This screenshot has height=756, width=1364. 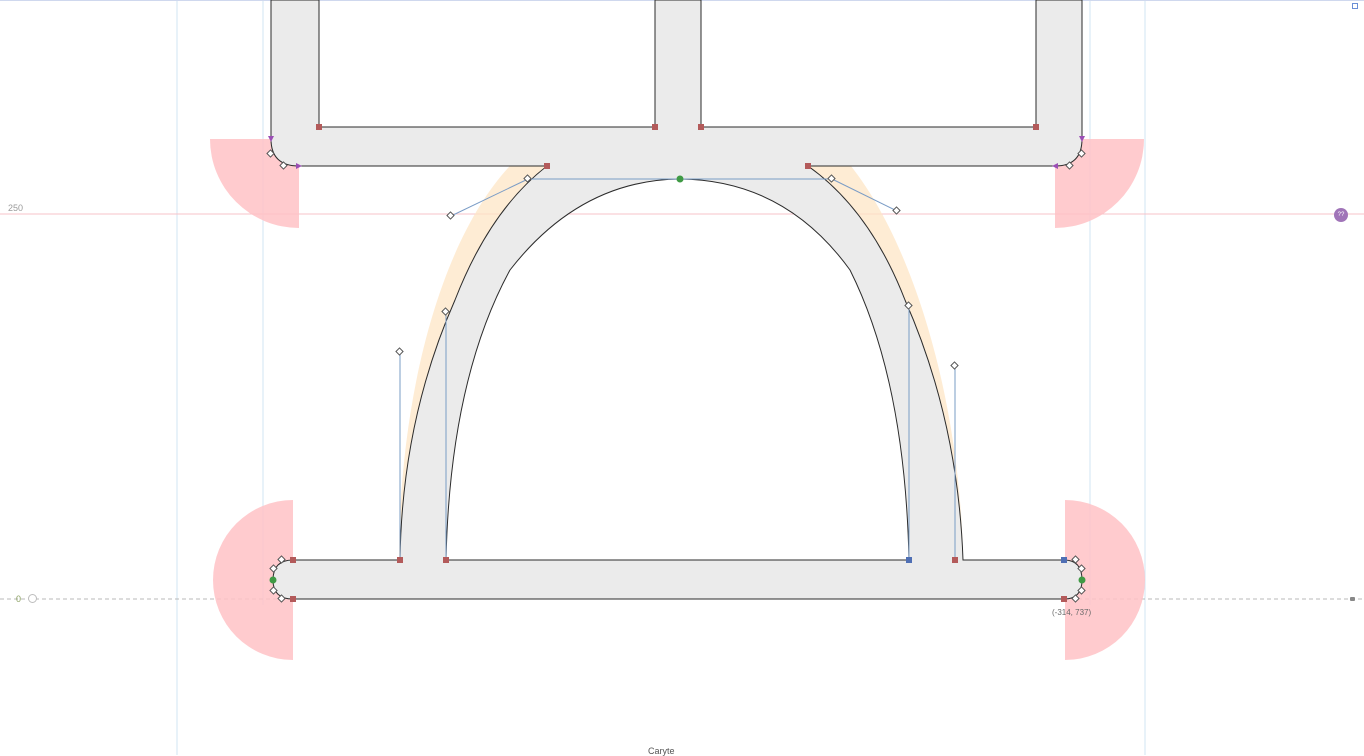 I want to click on lock-icon, so click(x=1352, y=599).